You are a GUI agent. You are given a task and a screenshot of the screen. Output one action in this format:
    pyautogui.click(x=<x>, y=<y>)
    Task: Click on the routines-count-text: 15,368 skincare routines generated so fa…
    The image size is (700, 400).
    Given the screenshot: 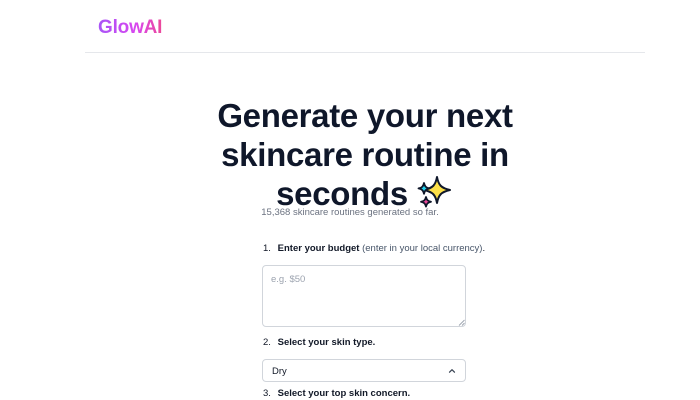 What is the action you would take?
    pyautogui.click(x=350, y=212)
    